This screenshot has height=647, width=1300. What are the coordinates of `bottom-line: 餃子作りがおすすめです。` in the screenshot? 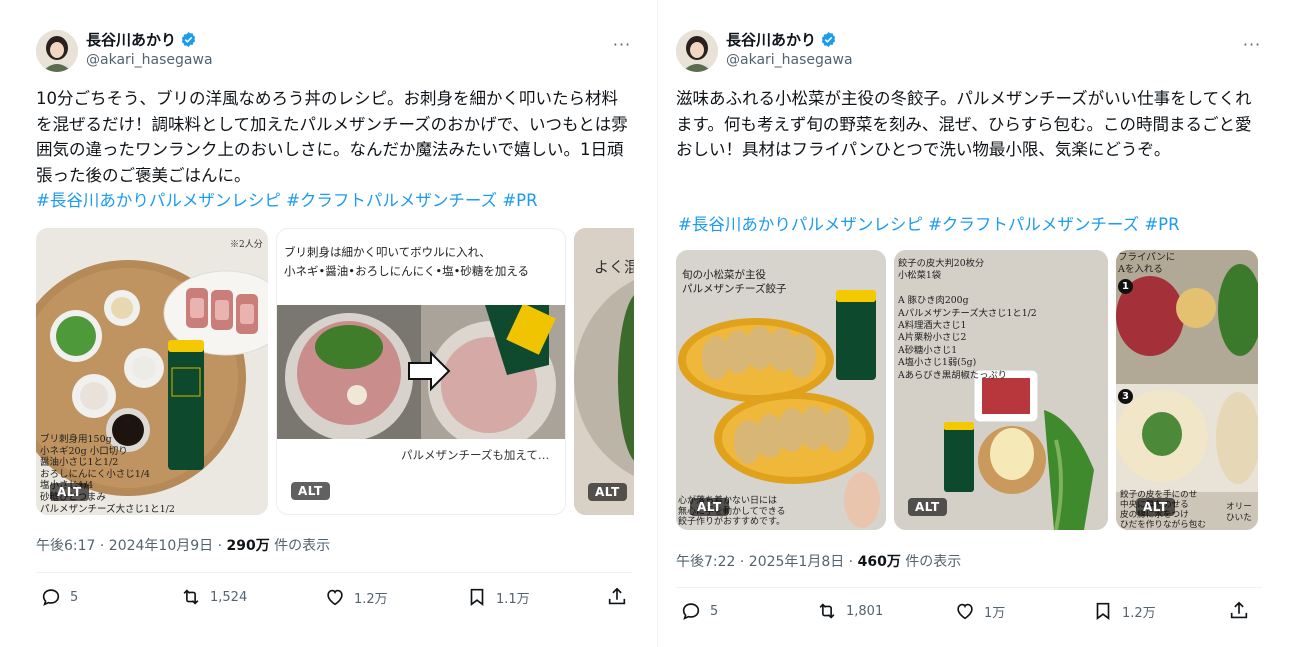 It's located at (732, 522).